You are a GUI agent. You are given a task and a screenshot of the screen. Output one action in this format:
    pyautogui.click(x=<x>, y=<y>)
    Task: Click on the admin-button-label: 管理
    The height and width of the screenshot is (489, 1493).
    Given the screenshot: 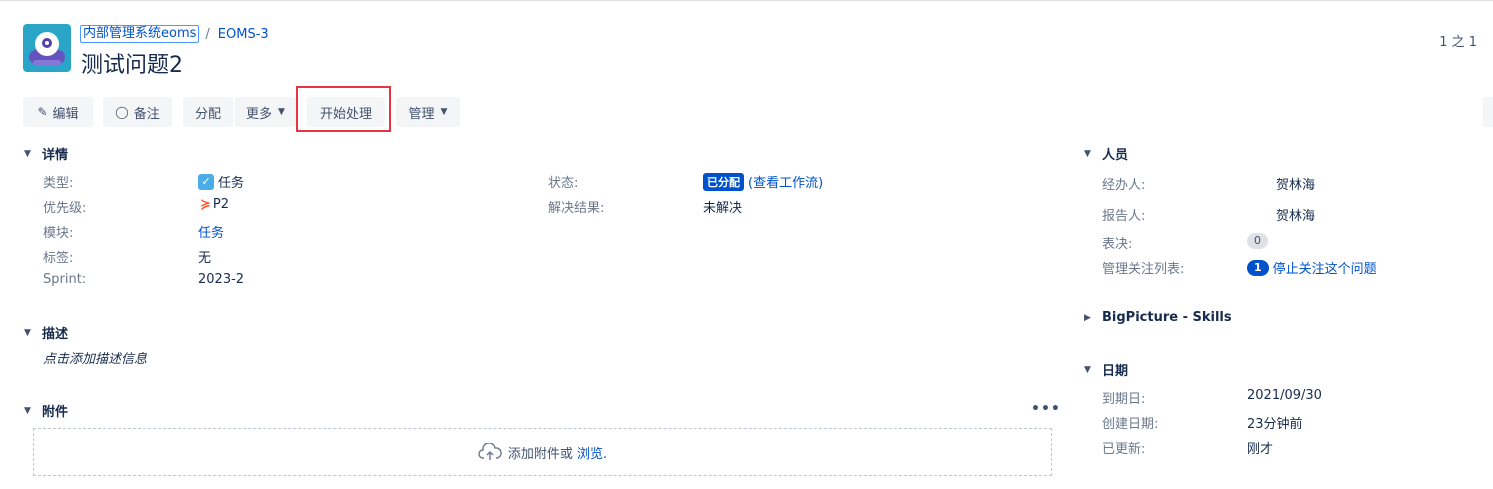 What is the action you would take?
    pyautogui.click(x=421, y=114)
    